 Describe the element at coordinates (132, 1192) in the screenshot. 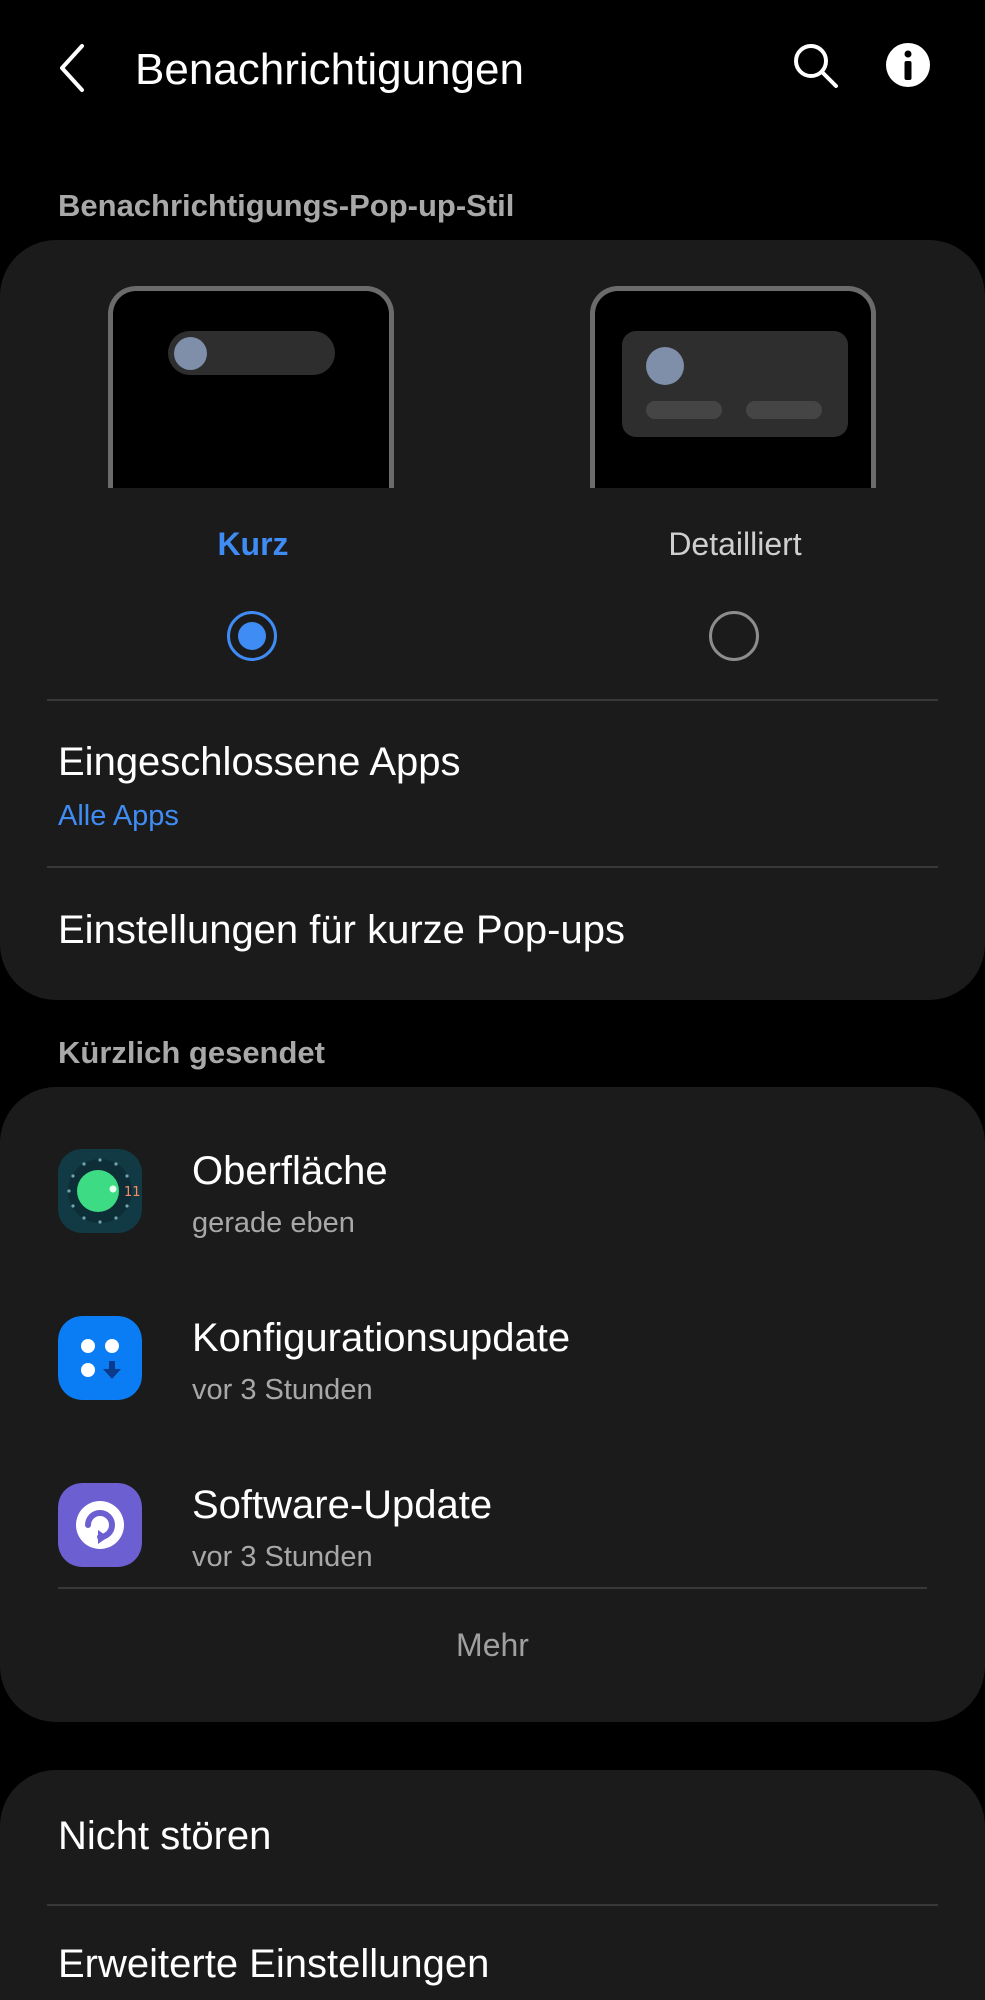

I see `svg-text: 11` at that location.